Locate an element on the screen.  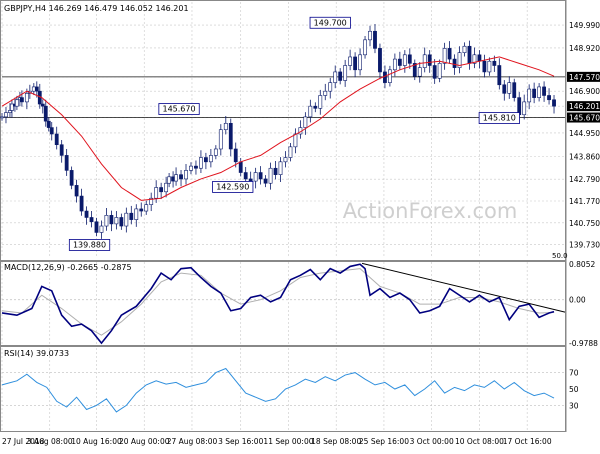
current-price-label: 146.201 is located at coordinates (584, 106).